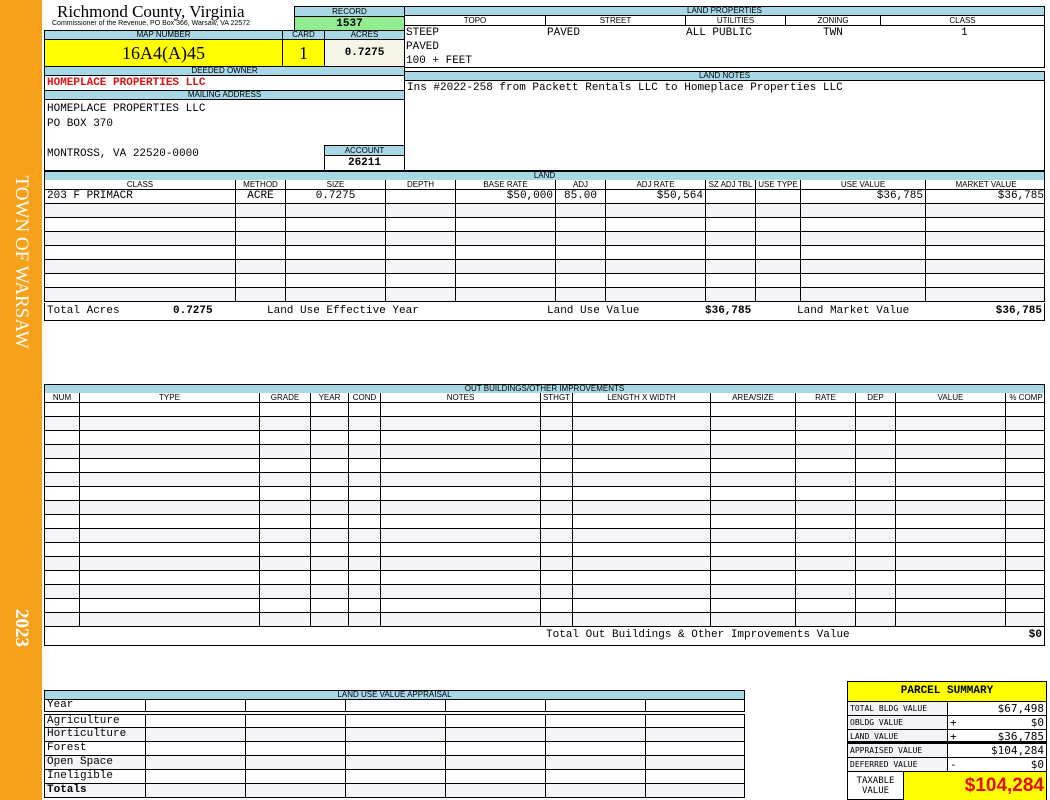 This screenshot has width=1050, height=800. What do you see at coordinates (947, 723) in the screenshot?
I see `summary-row: OBLDG VALUE + $0` at bounding box center [947, 723].